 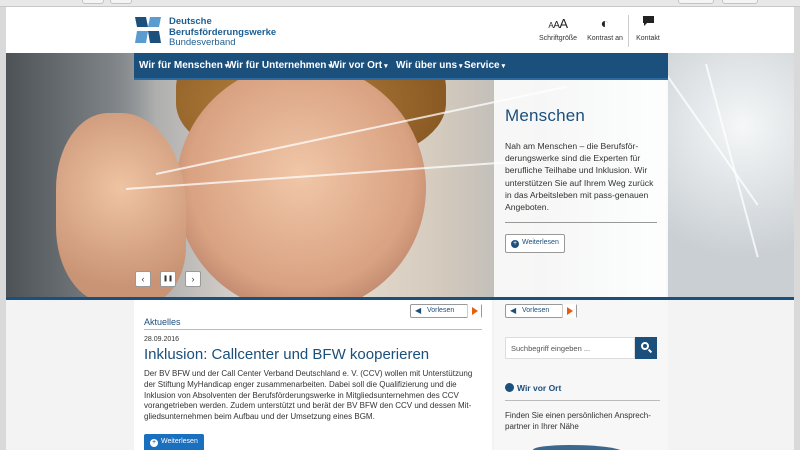 I want to click on nav-item-wir-fuer-unternehmen: Wir für Unternehmen ▾, so click(x=279, y=65).